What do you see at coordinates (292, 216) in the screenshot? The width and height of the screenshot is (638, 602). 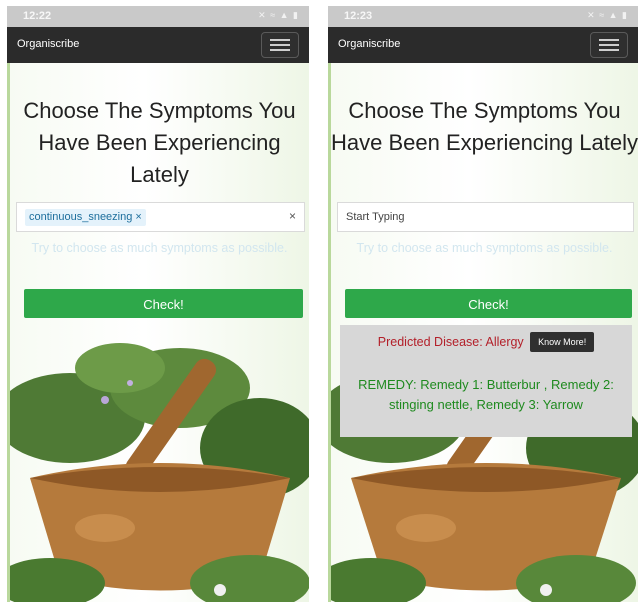 I see `clear-selection-icon: ×` at bounding box center [292, 216].